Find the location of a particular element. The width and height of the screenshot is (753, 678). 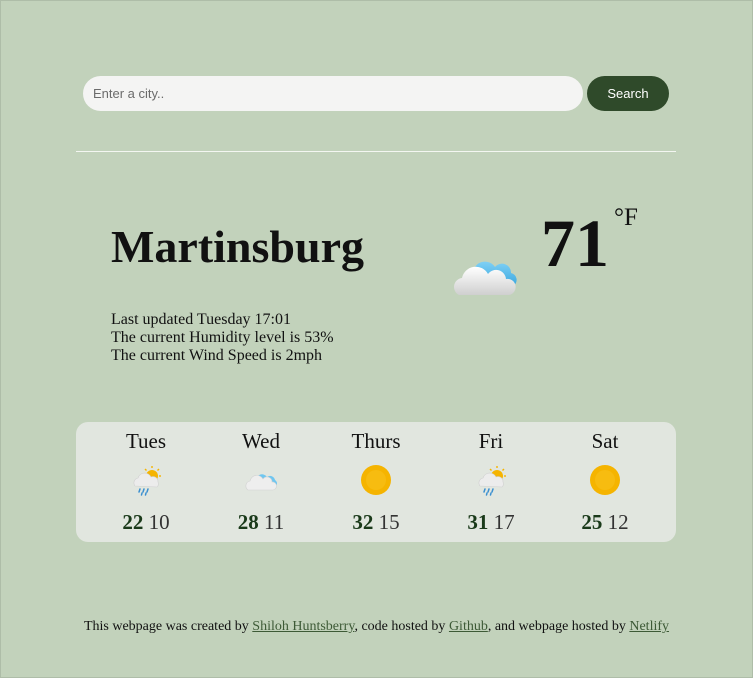

forecast-high: 22 is located at coordinates (133, 522).